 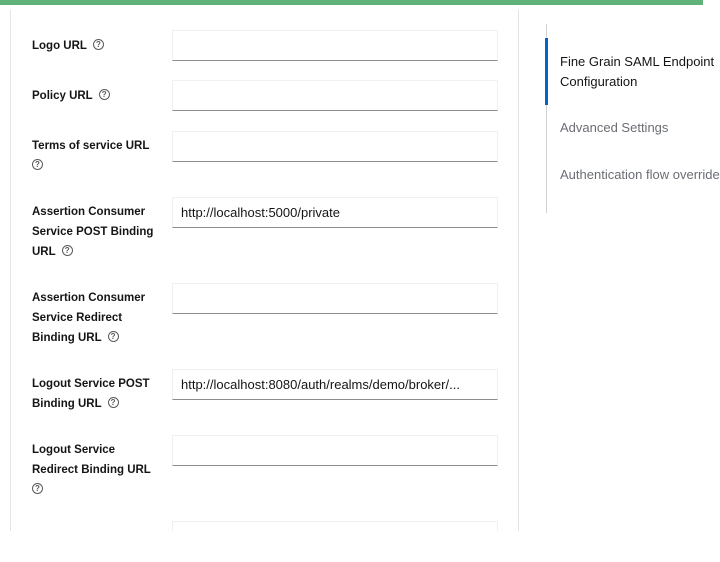 I want to click on logout-post-binding-url-input, so click(x=335, y=384).